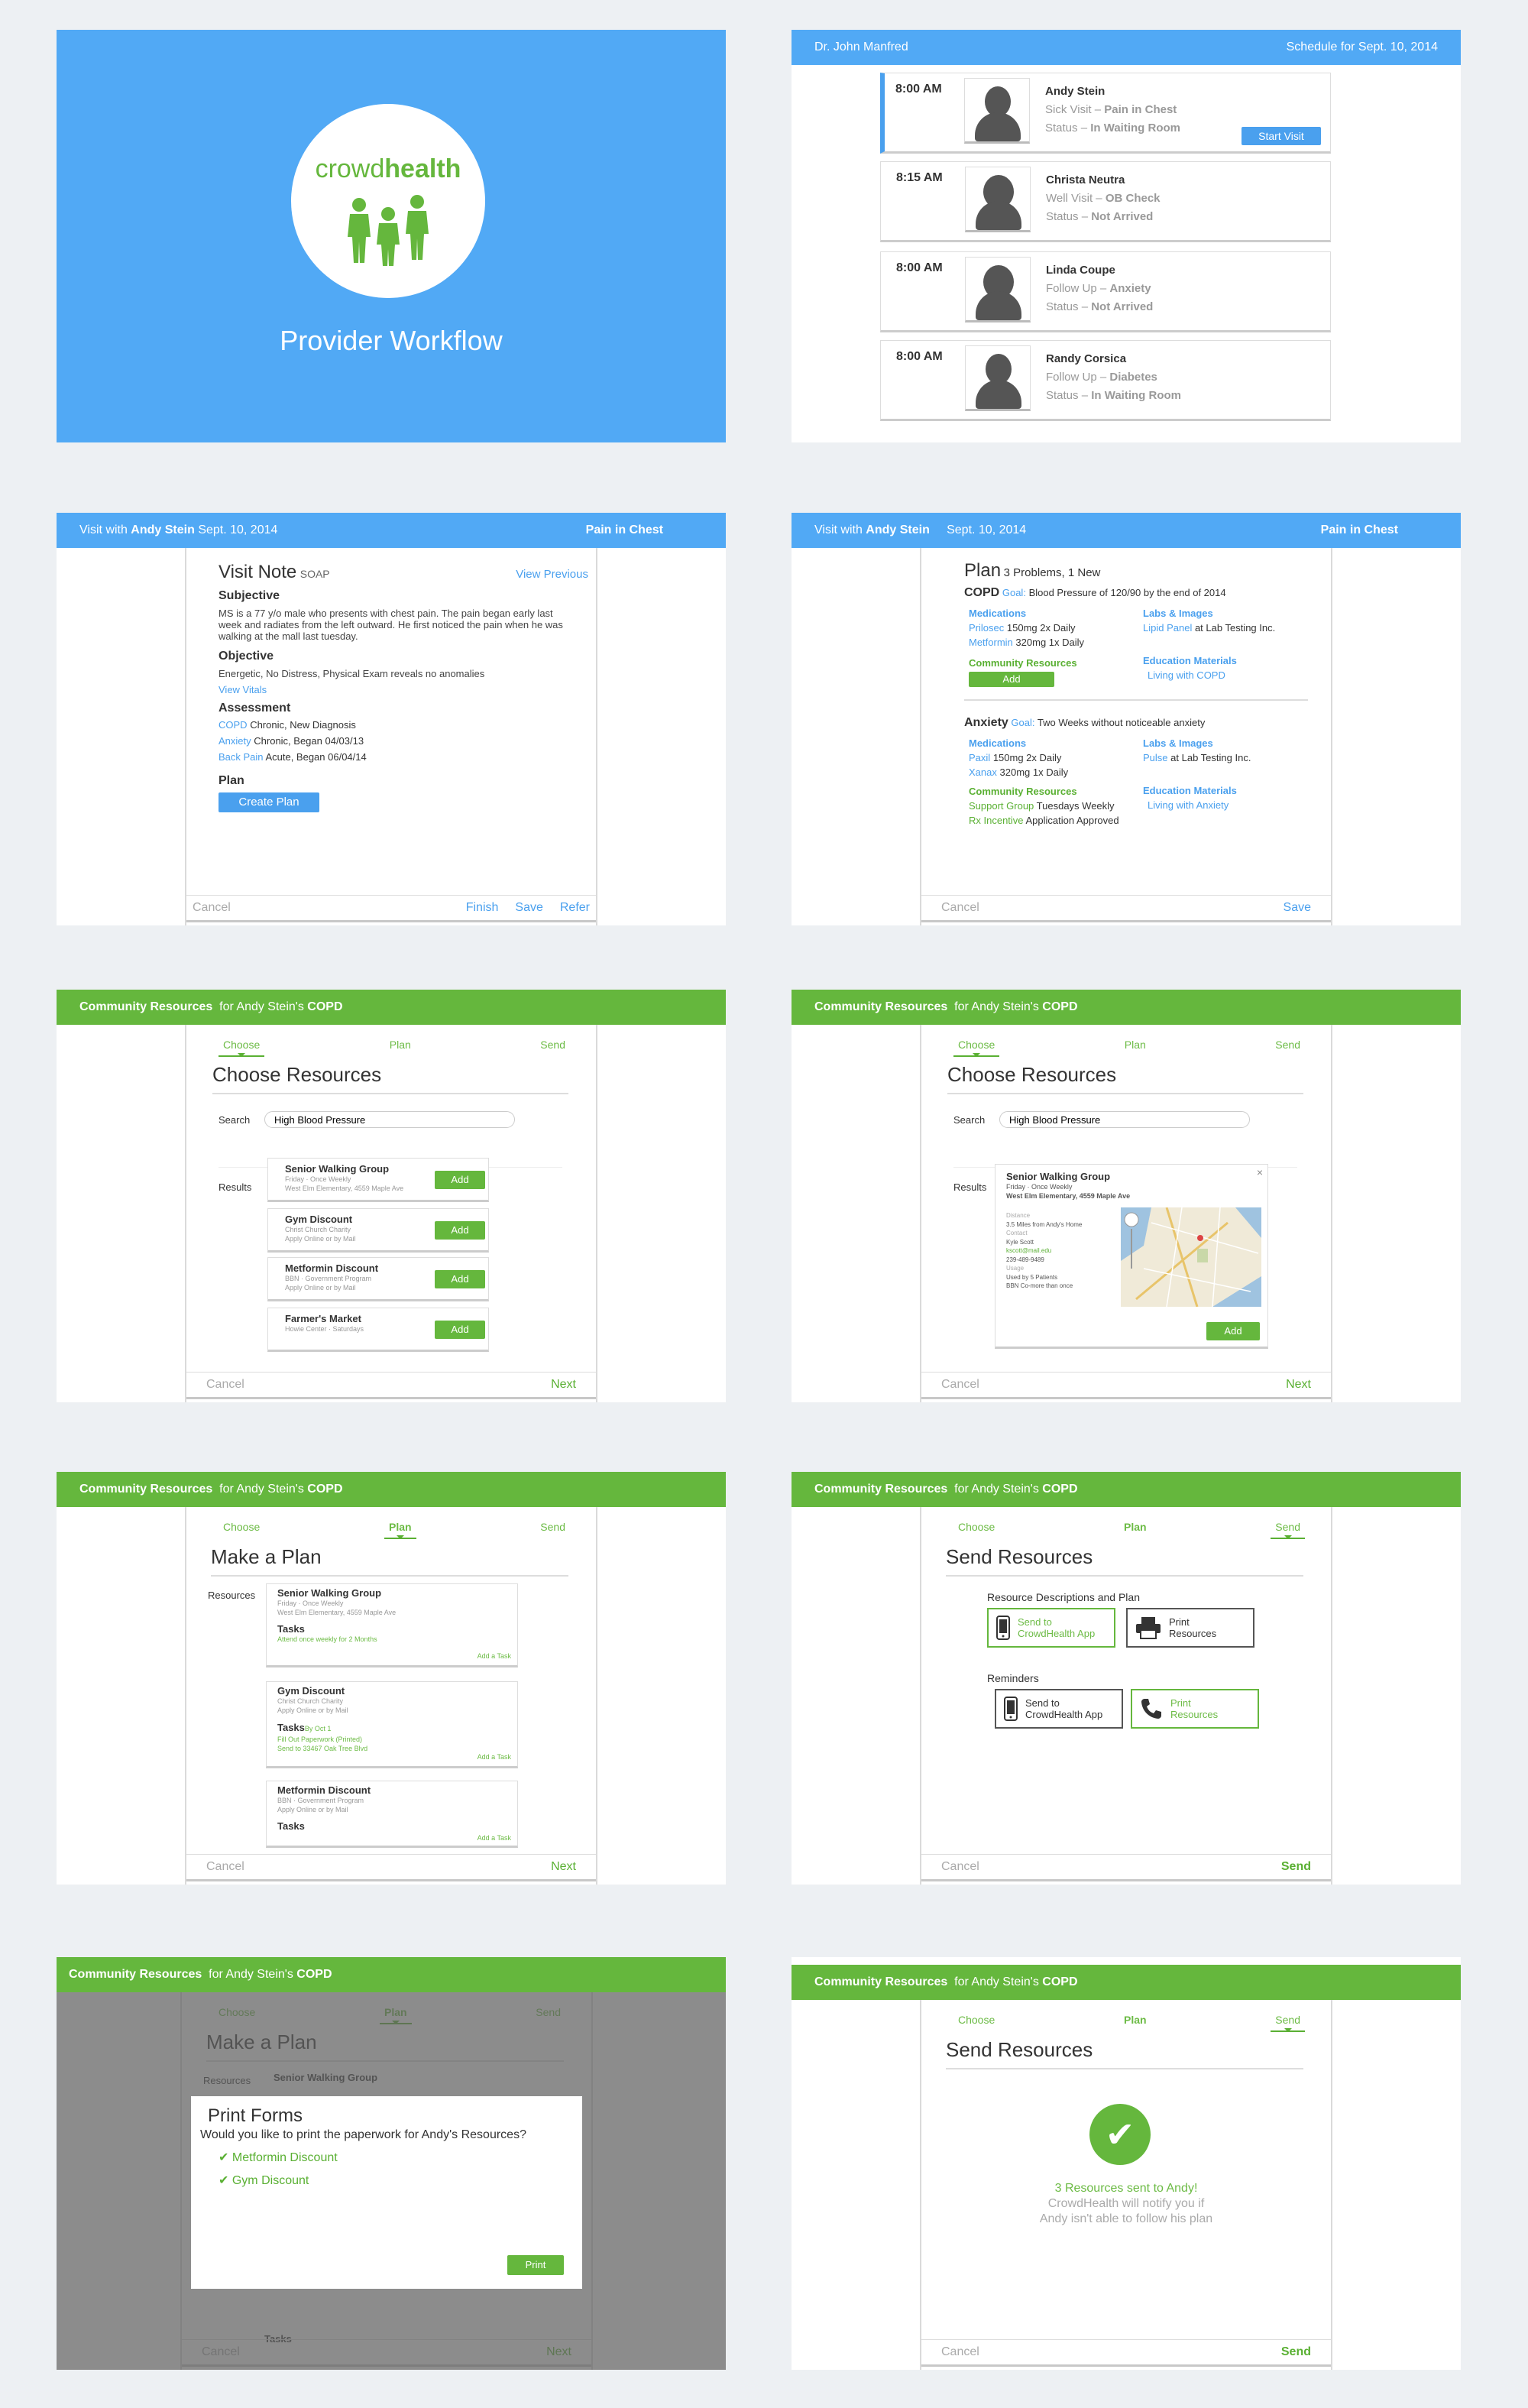 The height and width of the screenshot is (2408, 1528). Describe the element at coordinates (1075, 806) in the screenshot. I see `cr-text: Tuesdays Weekly` at that location.